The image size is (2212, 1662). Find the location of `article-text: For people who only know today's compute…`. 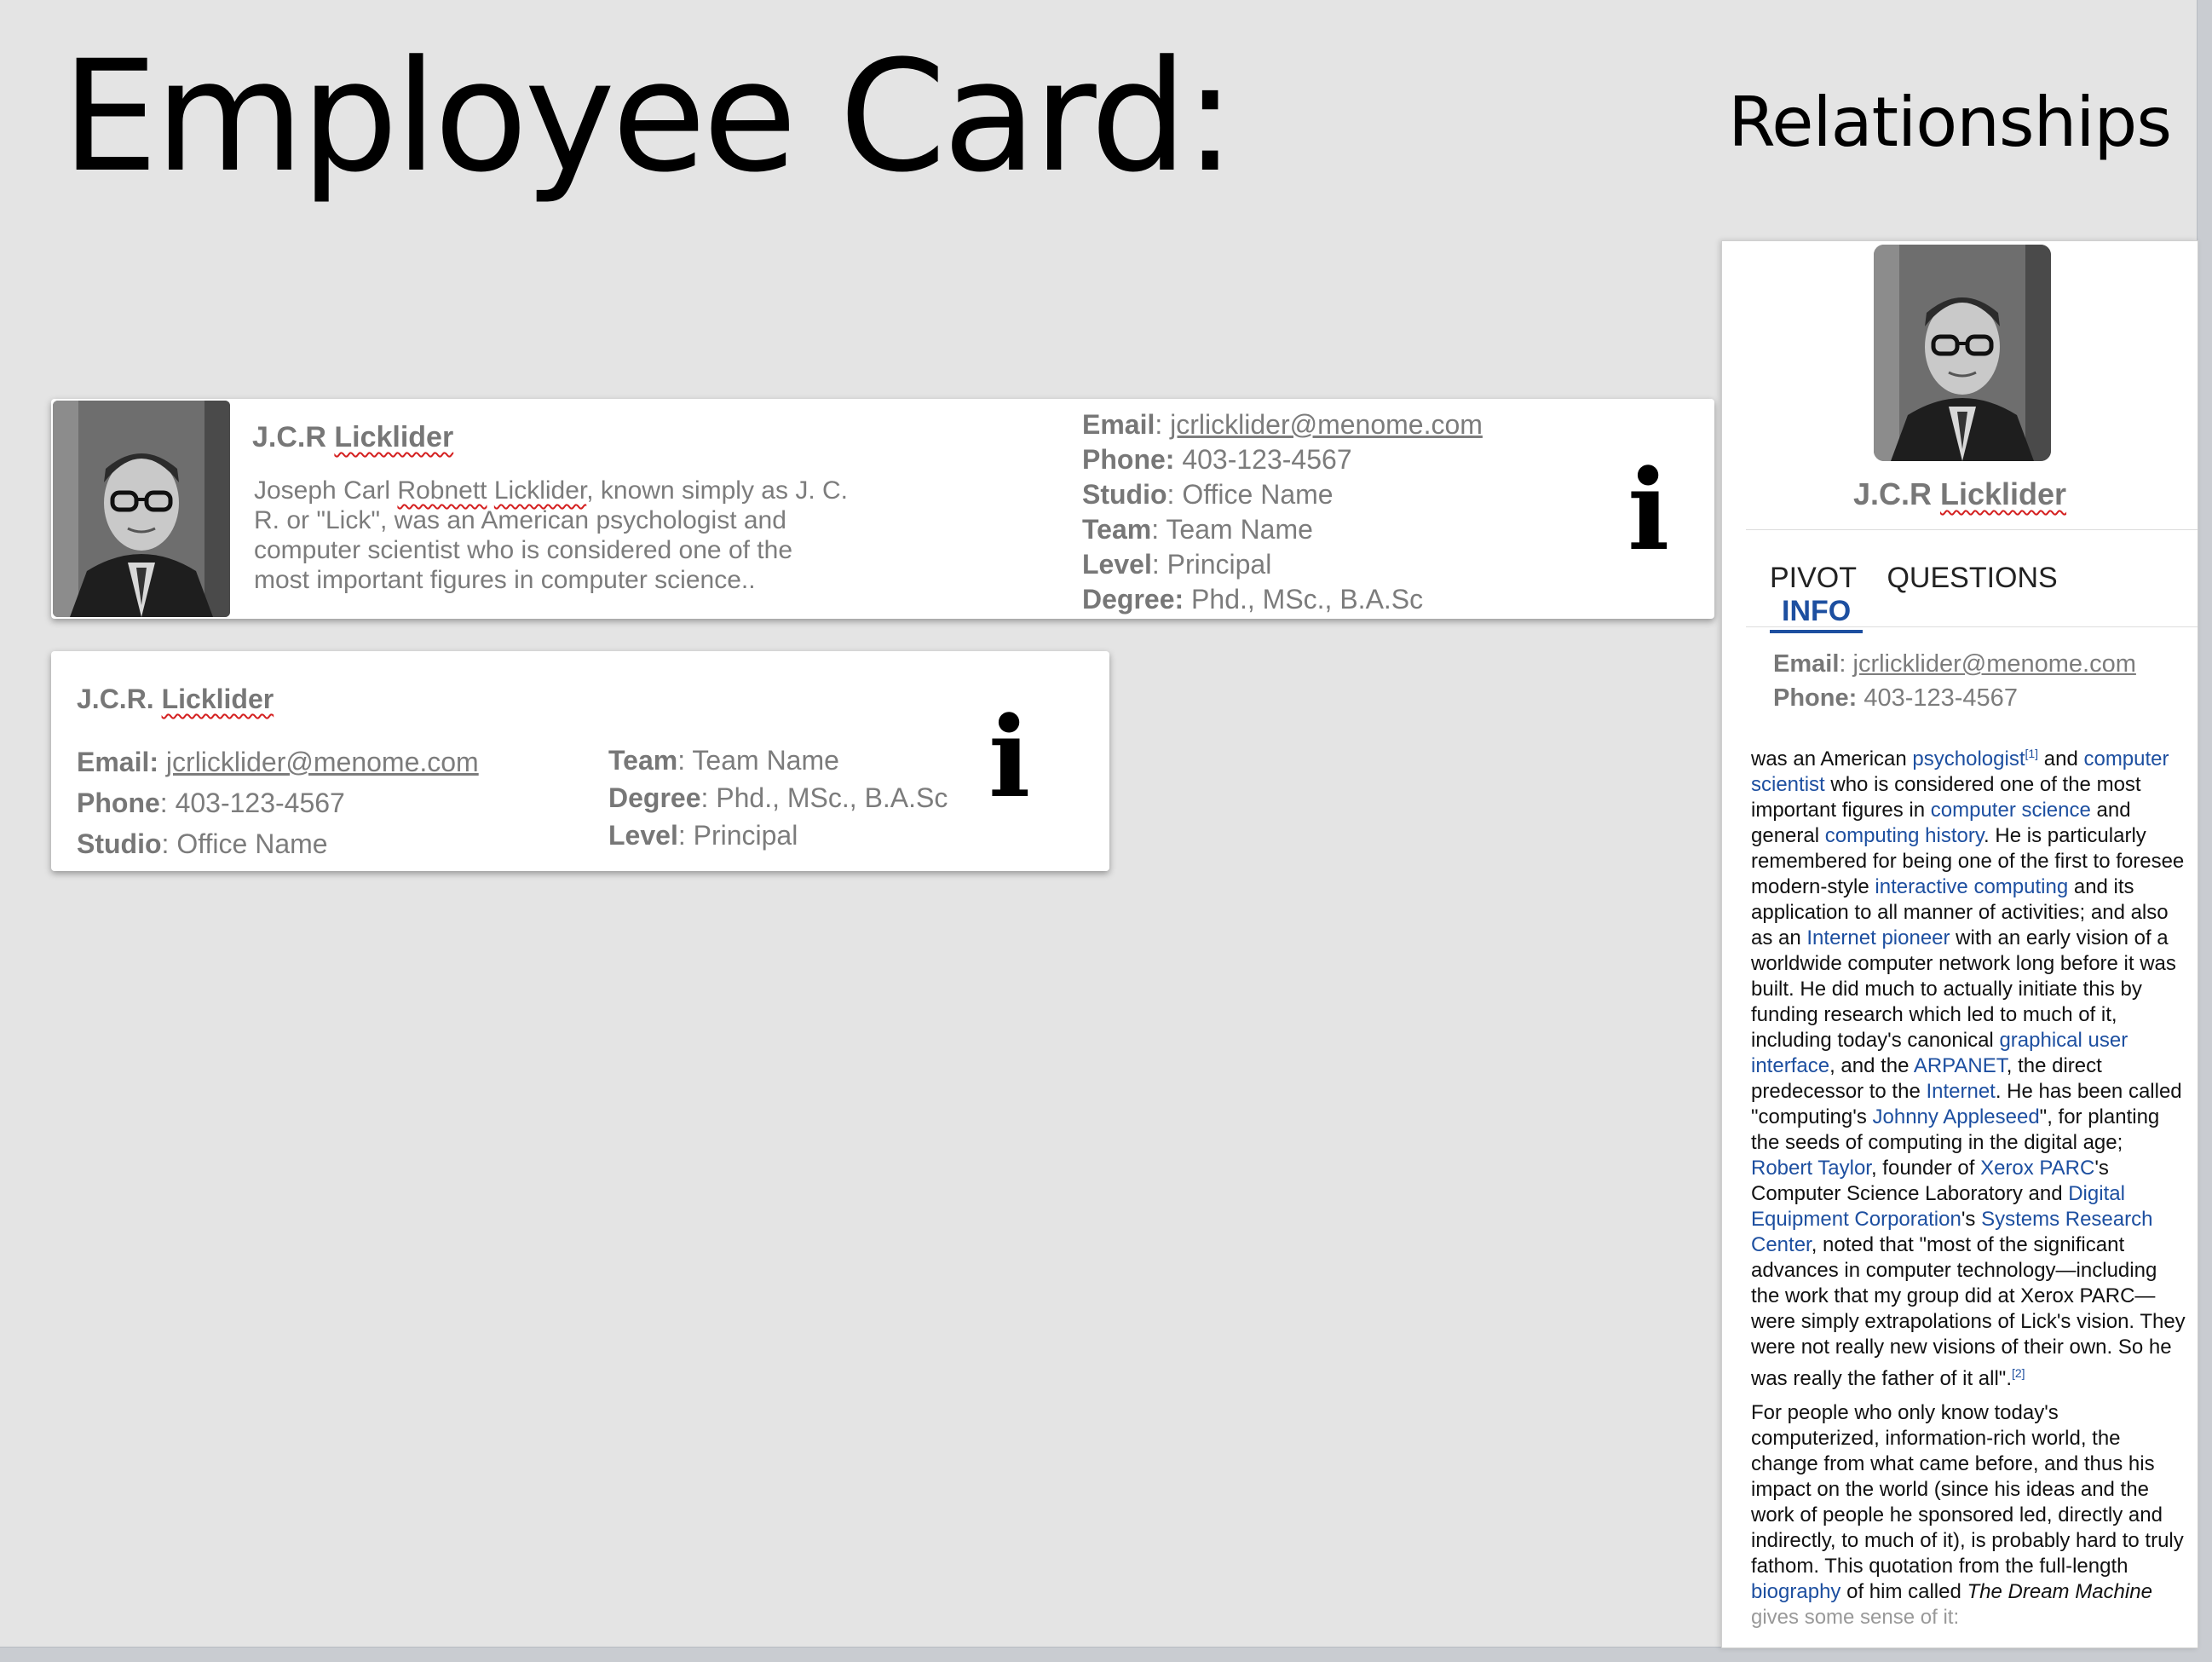

article-text: For people who only know today's compute… is located at coordinates (1967, 1489).